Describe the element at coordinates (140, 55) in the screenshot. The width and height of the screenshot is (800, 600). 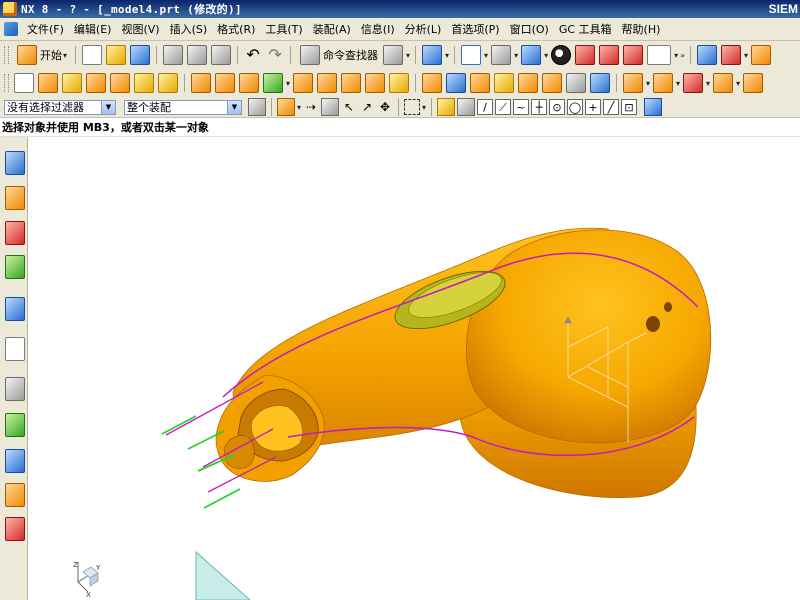
I see `save-icon` at that location.